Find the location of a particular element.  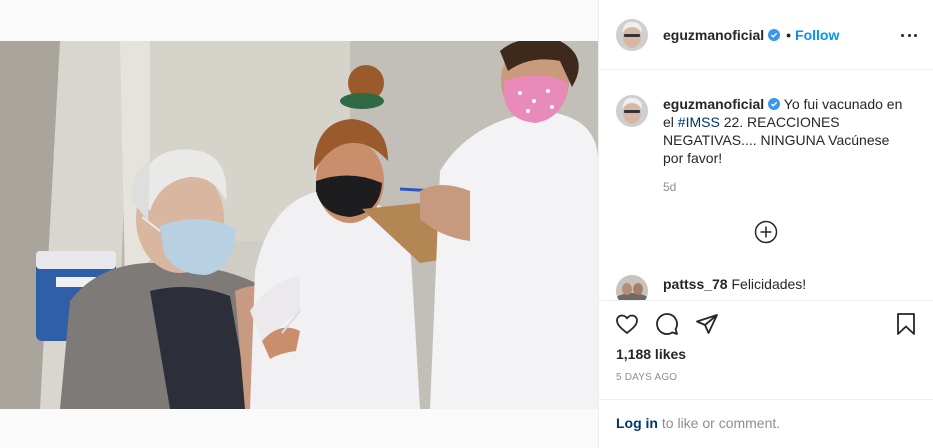

caption-hashtag: #IMSS is located at coordinates (699, 122).